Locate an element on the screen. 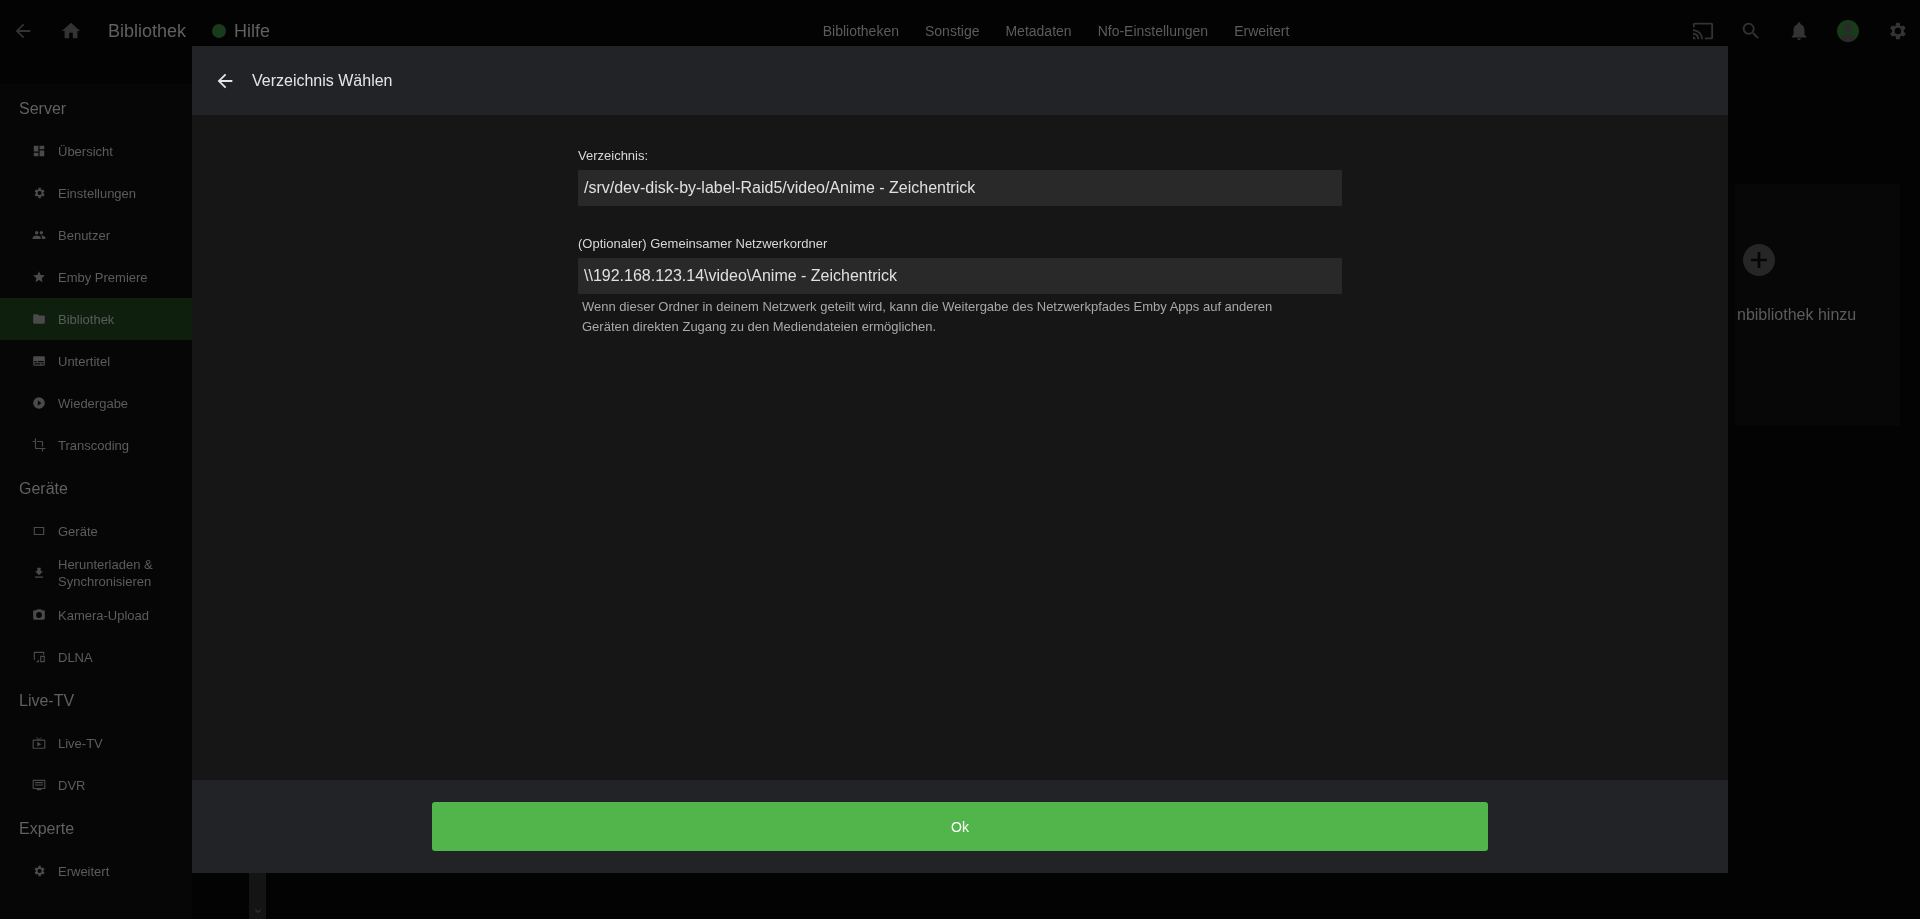  folder-icon is located at coordinates (39, 319).